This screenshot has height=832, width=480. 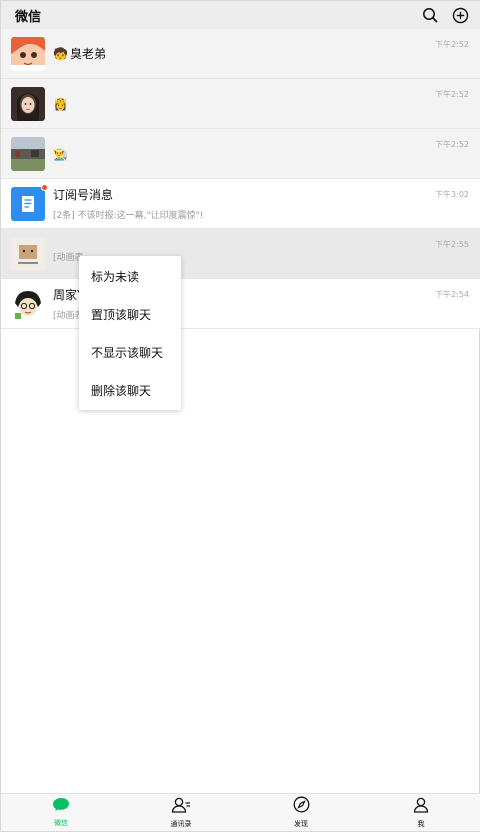 What do you see at coordinates (421, 807) in the screenshot?
I see `person-icon` at bounding box center [421, 807].